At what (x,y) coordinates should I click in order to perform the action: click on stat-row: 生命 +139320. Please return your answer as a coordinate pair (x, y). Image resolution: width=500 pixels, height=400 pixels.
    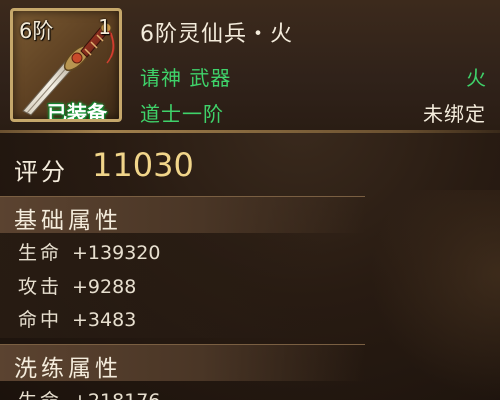
    Looking at the image, I should click on (89, 253).